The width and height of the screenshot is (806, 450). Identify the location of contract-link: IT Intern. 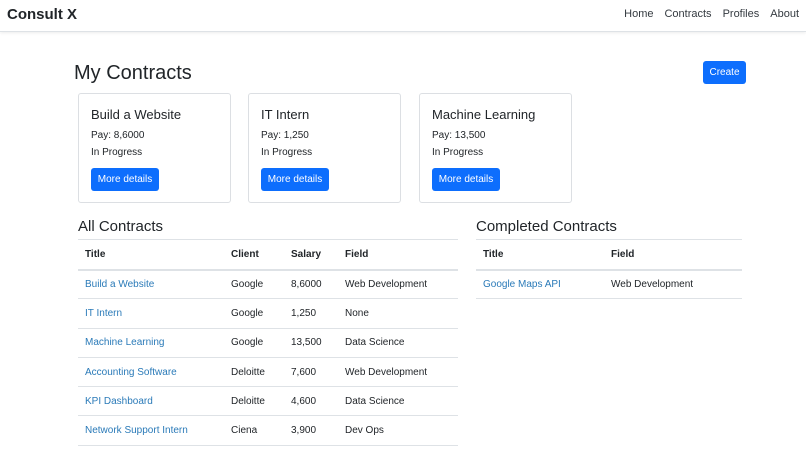
(103, 313).